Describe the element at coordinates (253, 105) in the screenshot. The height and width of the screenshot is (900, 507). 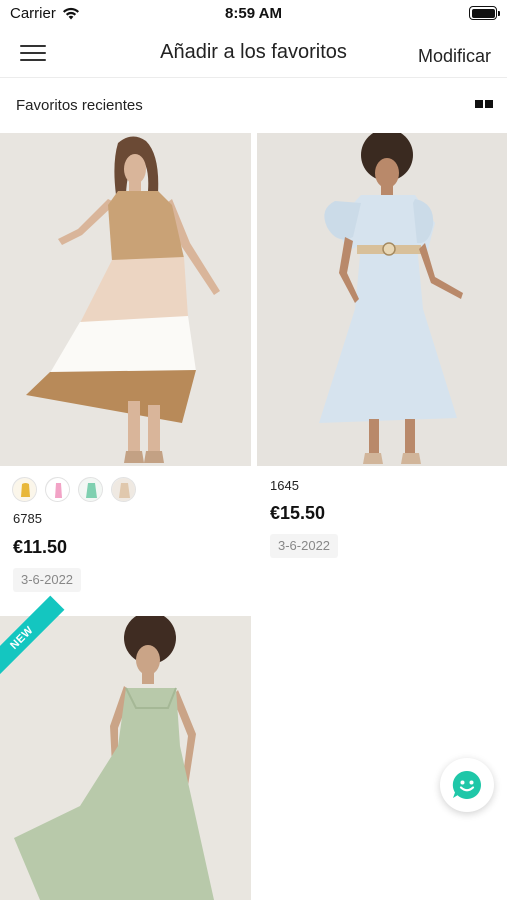
I see `section-header: Favoritos recientes` at that location.